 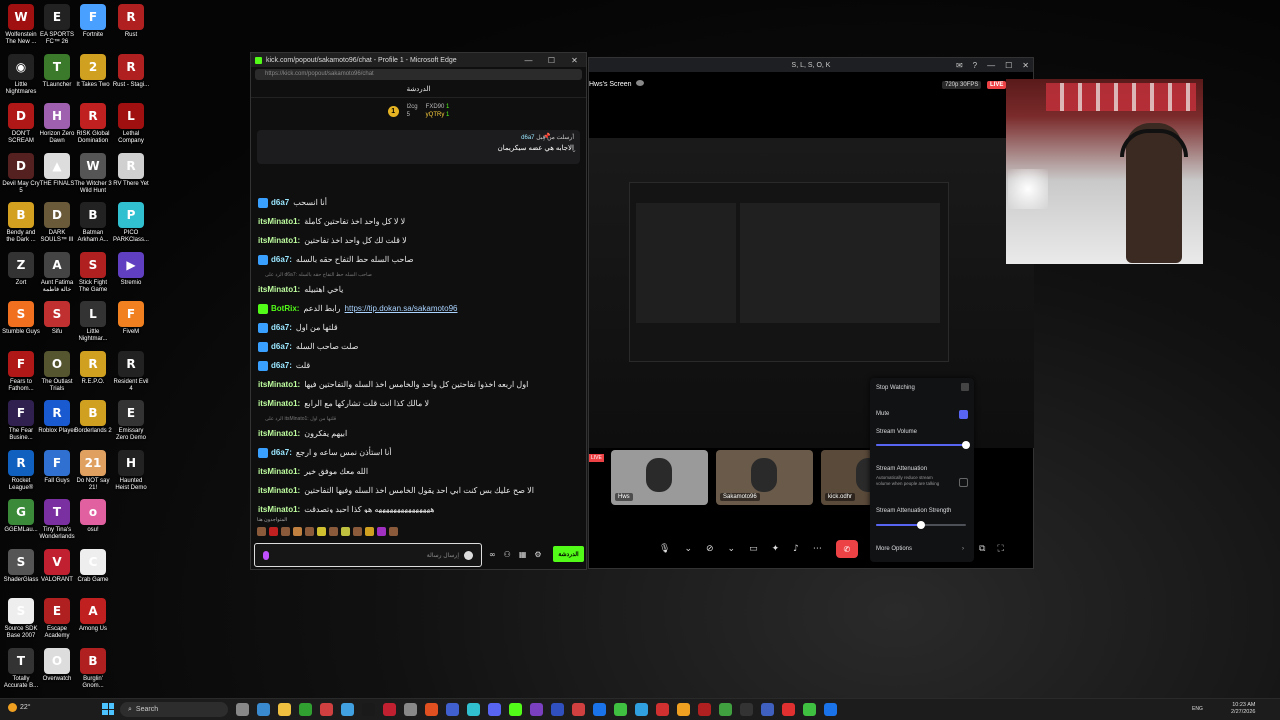 What do you see at coordinates (93, 71) in the screenshot?
I see `desktop-icon: 2 It Takes Two` at bounding box center [93, 71].